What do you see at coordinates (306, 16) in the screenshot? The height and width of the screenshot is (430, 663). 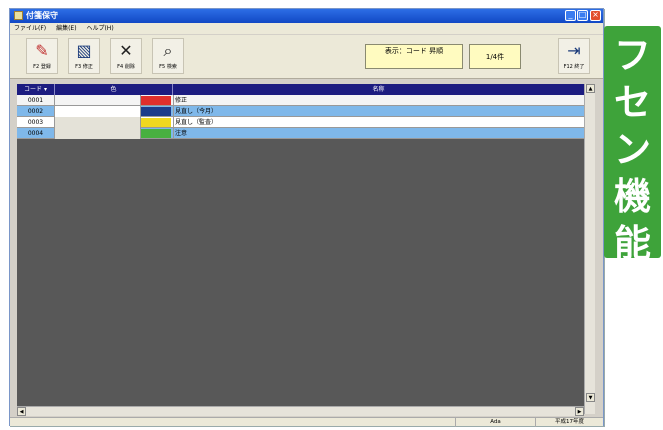 I see `title-bar: 付箋保守 _ □ ×` at bounding box center [306, 16].